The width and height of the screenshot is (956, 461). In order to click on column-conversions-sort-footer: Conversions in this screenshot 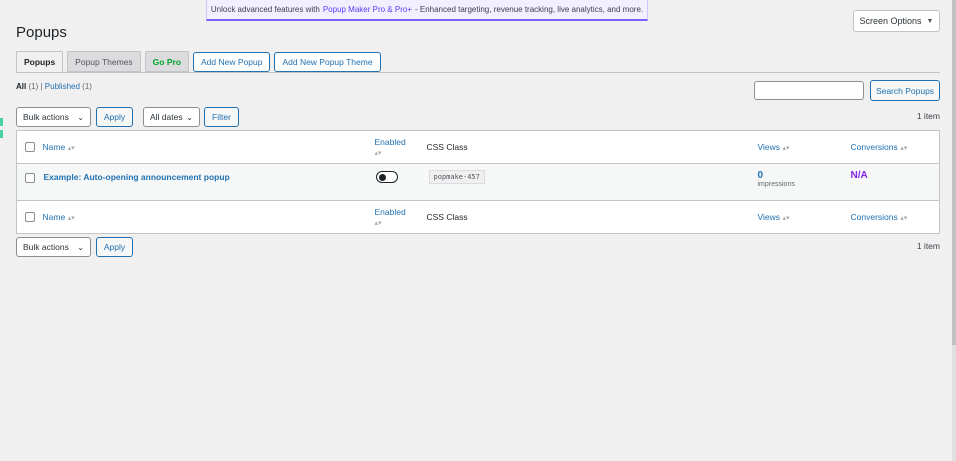, I will do `click(874, 217)`.